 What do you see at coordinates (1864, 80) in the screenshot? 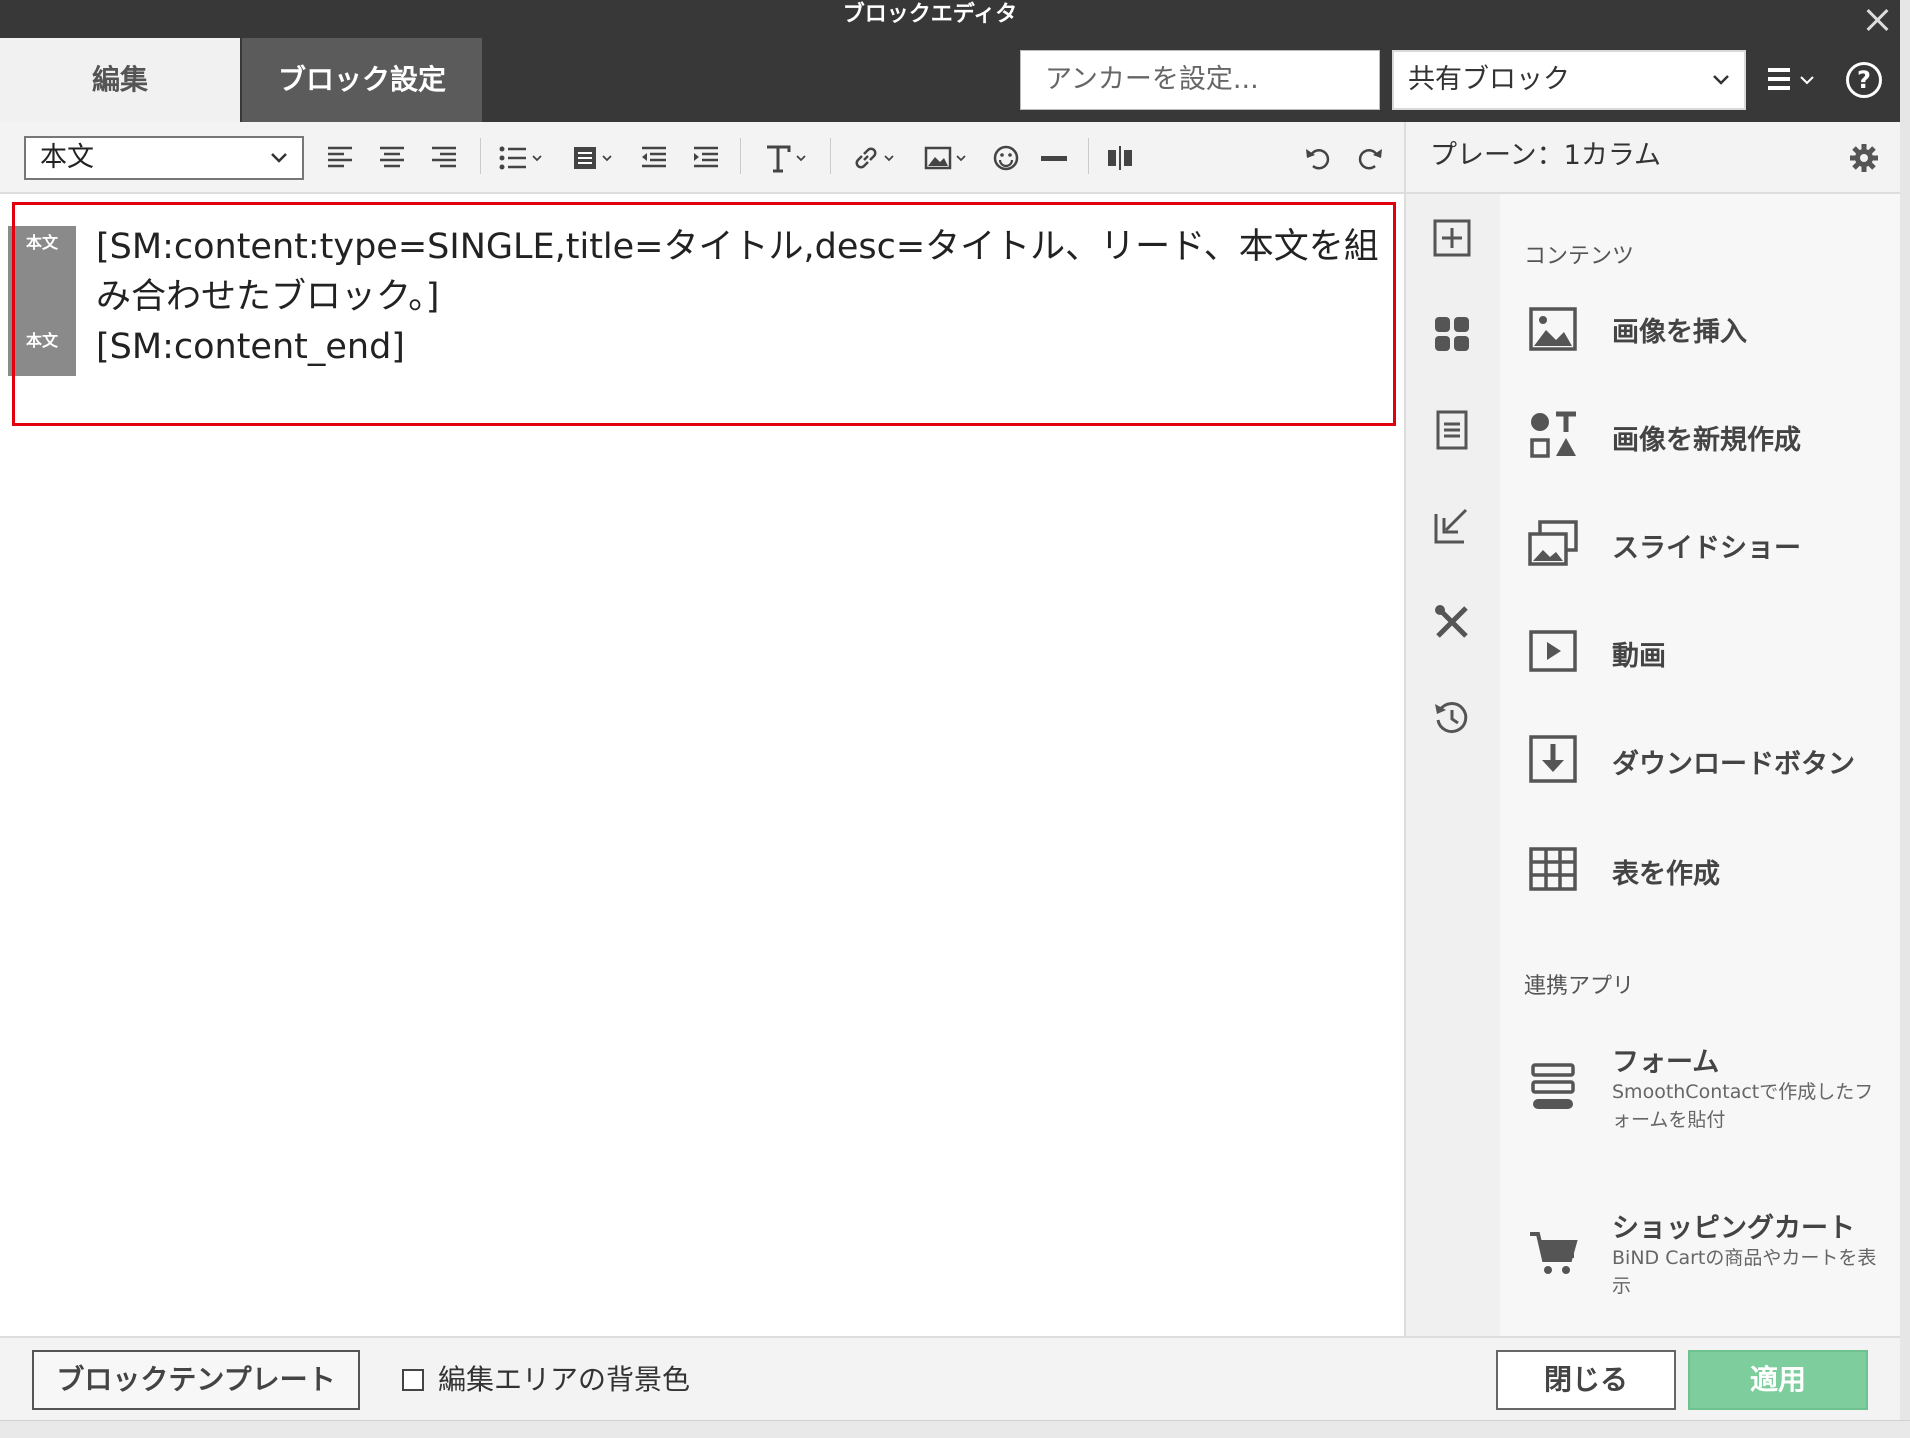
I see `help-icon: ?` at bounding box center [1864, 80].